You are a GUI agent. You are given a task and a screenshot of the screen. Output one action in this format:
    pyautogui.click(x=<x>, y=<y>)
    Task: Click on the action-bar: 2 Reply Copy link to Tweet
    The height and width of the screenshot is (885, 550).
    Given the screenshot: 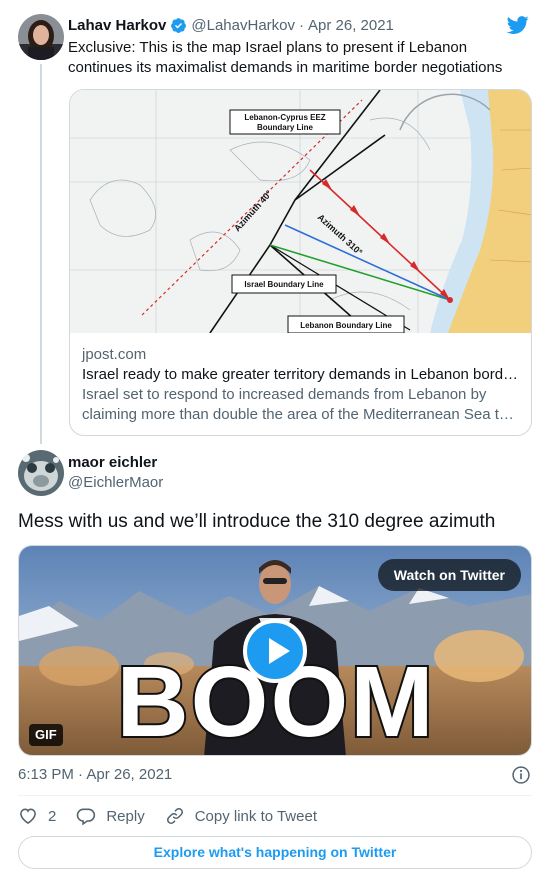 What is the action you would take?
    pyautogui.click(x=167, y=816)
    